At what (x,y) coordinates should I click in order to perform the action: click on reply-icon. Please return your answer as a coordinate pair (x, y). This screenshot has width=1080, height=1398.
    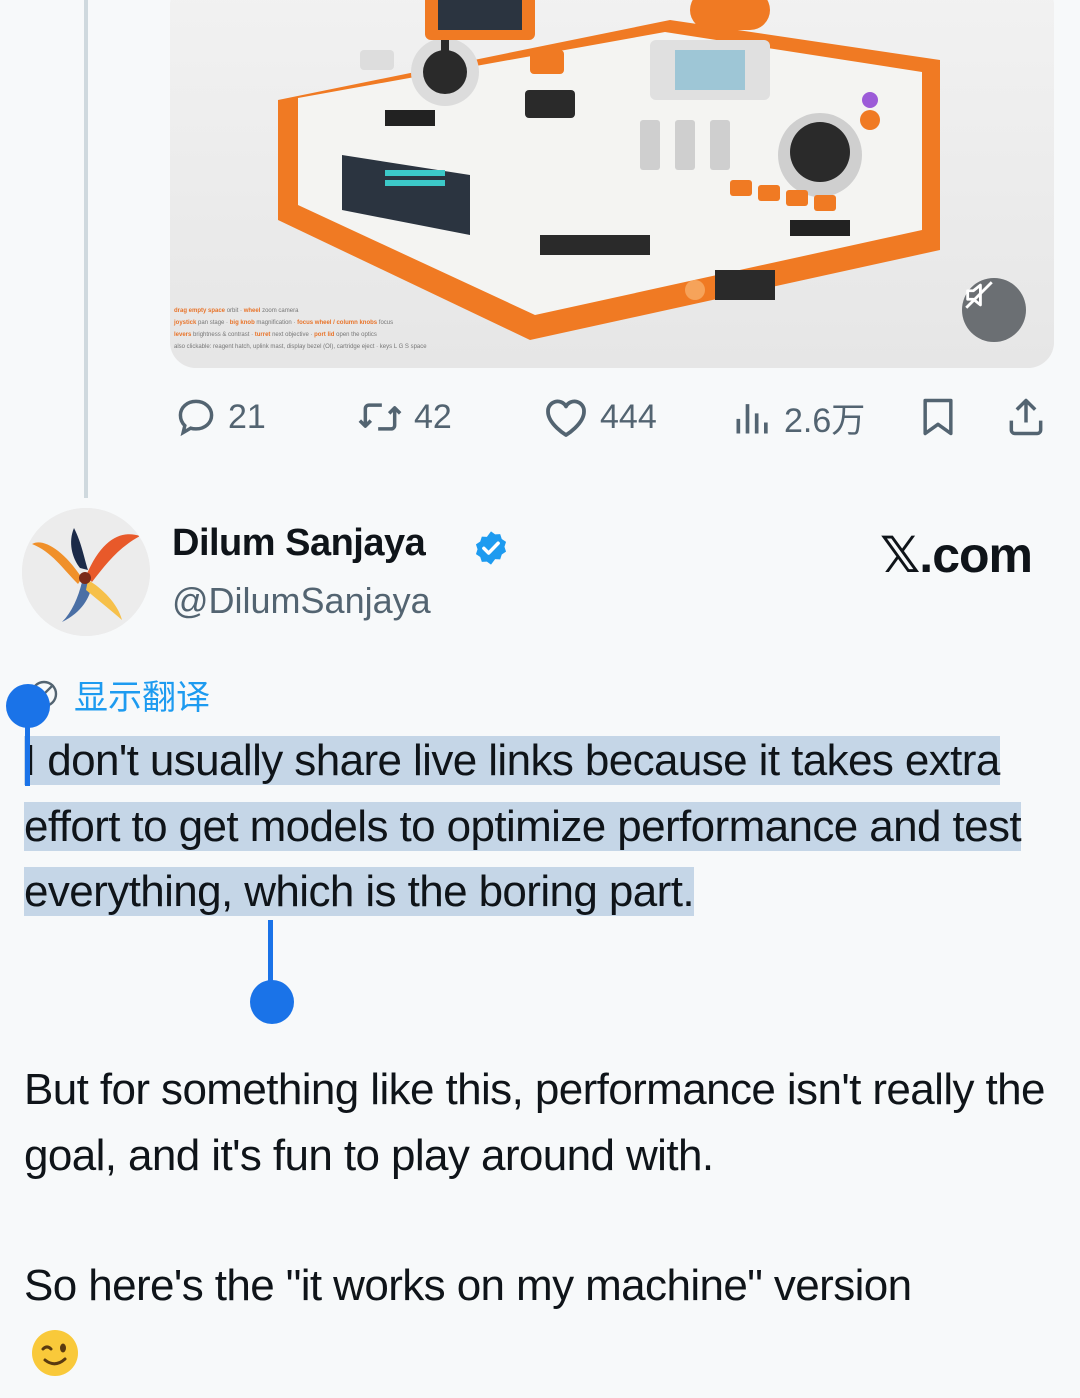
    Looking at the image, I should click on (196, 418).